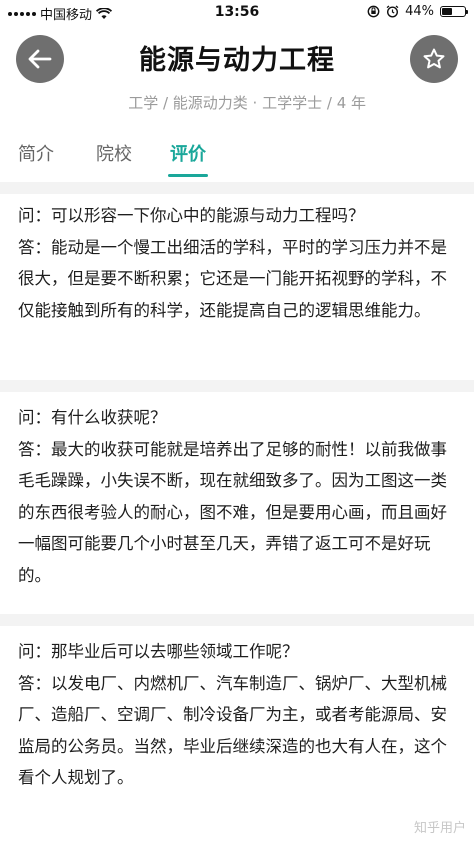  I want to click on status-right: 44%, so click(417, 11).